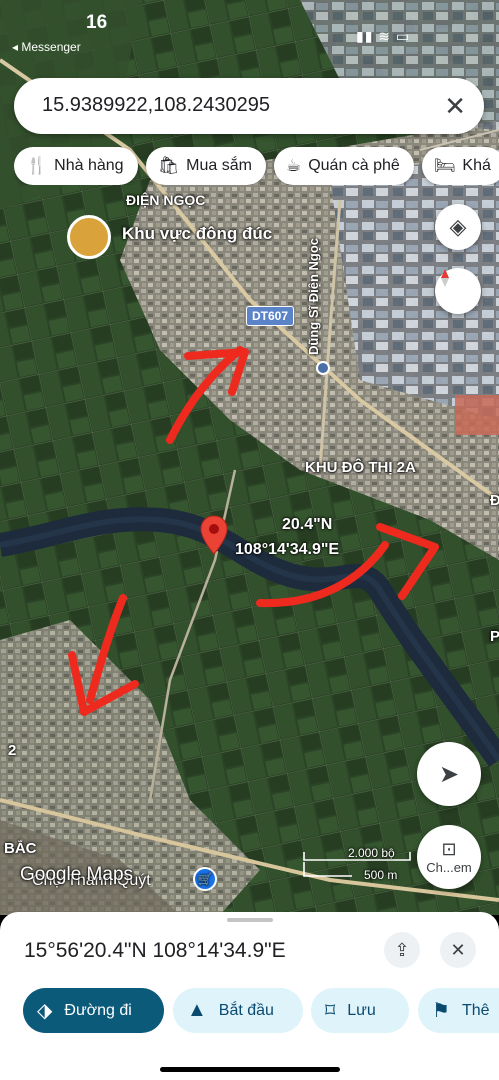 This screenshot has width=499, height=1080. Describe the element at coordinates (89, 165) in the screenshot. I see `chip-label: Nhà hàng` at that location.